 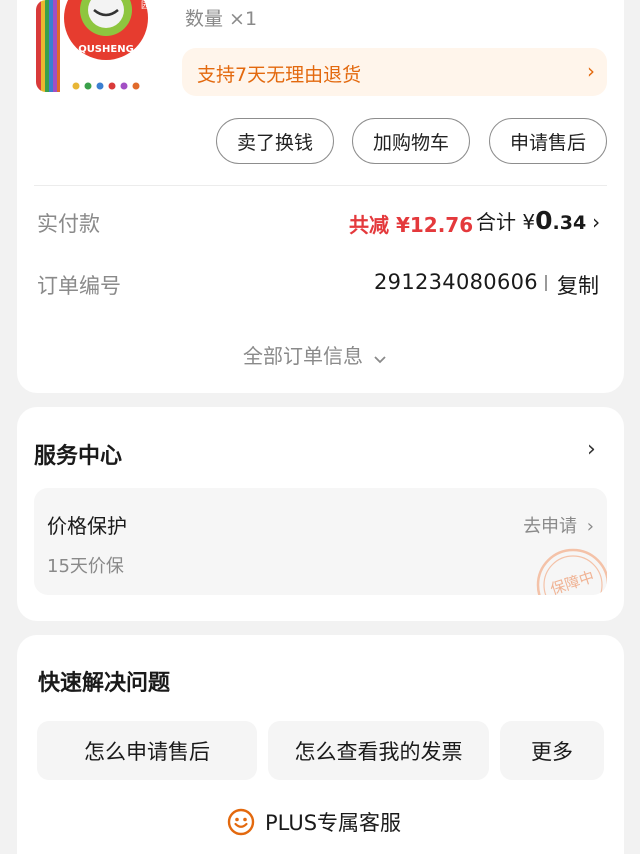 I want to click on price-protection-card: 价格保护 15天价保 去申请 › 保障中, so click(x=320, y=541).